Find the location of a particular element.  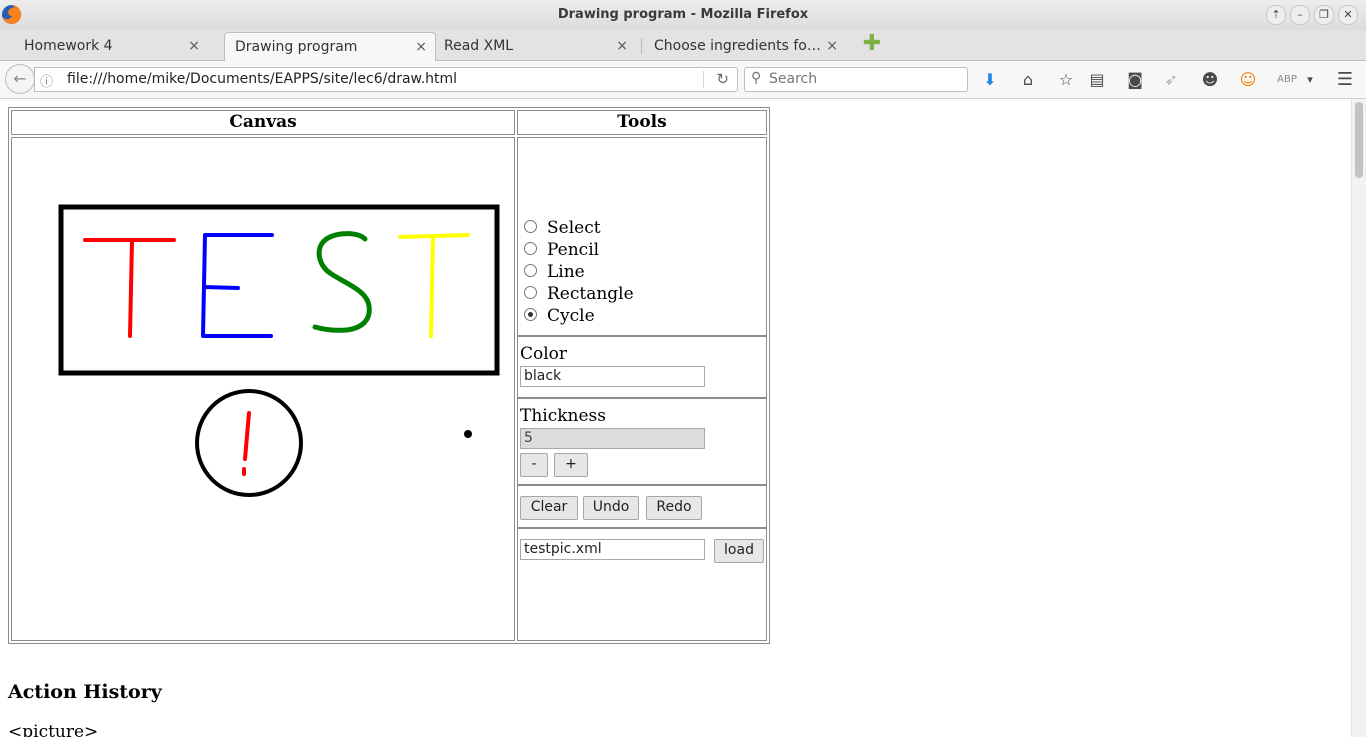

drawn-circle is located at coordinates (249, 443).